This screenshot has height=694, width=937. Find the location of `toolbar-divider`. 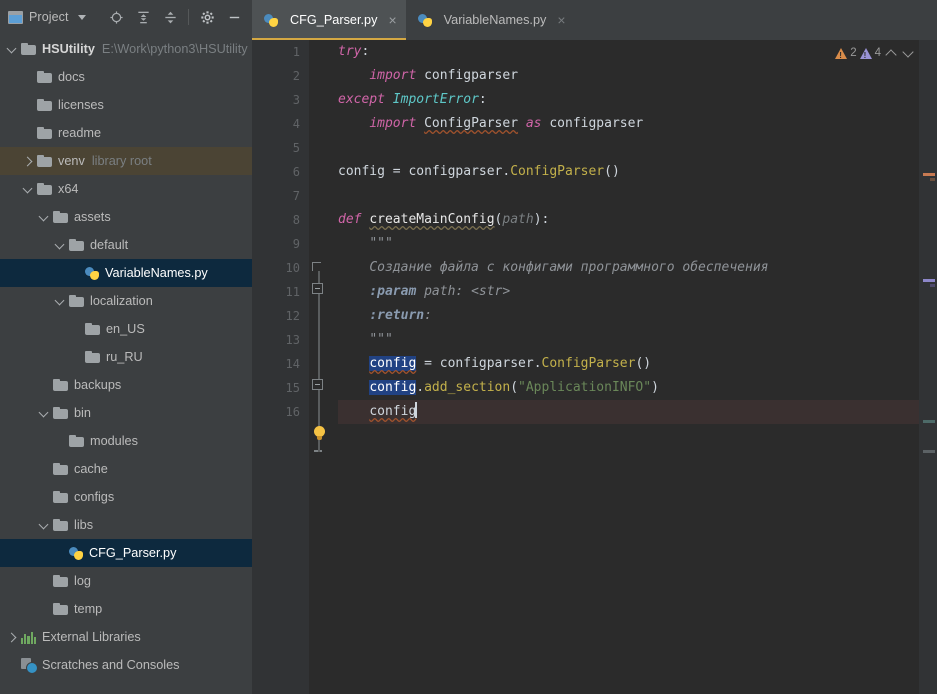

toolbar-divider is located at coordinates (188, 17).